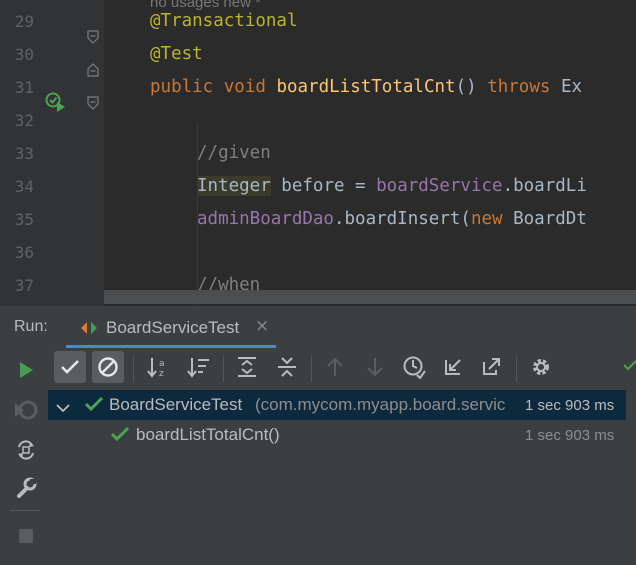 This screenshot has width=636, height=565. I want to click on test-method-row: boardListTotalCnt() 1 sec 903 ms, so click(337, 435).